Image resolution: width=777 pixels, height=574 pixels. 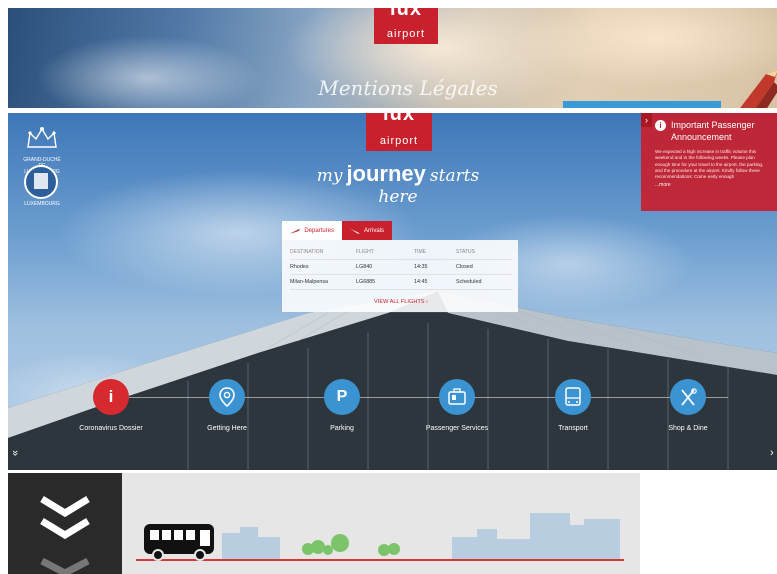 I want to click on service-getting-here: Getting Here, so click(x=227, y=405).